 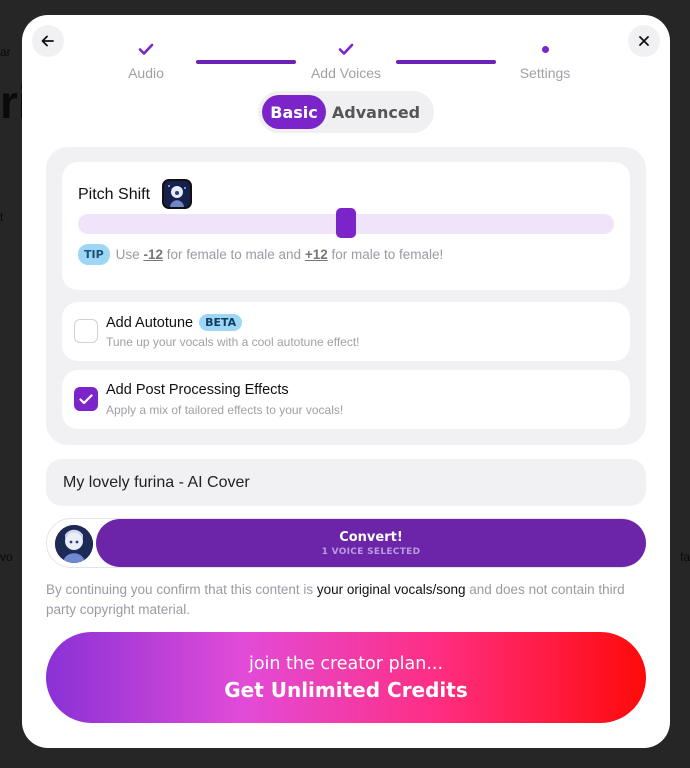 I want to click on post-processing-title: Add Post Processing Effects, so click(x=197, y=390).